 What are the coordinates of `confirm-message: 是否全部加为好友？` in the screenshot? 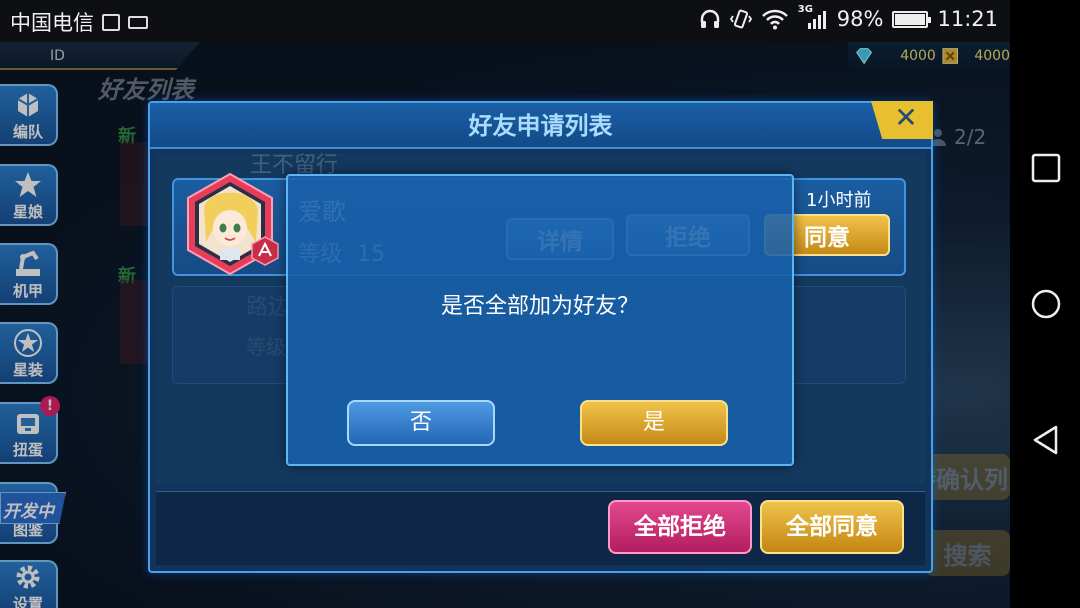 It's located at (539, 306).